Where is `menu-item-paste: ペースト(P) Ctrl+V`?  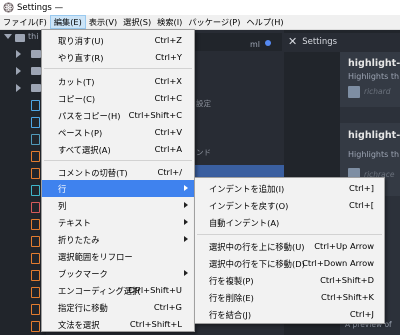
menu-item-paste: ペースト(P) Ctrl+V is located at coordinates (118, 132).